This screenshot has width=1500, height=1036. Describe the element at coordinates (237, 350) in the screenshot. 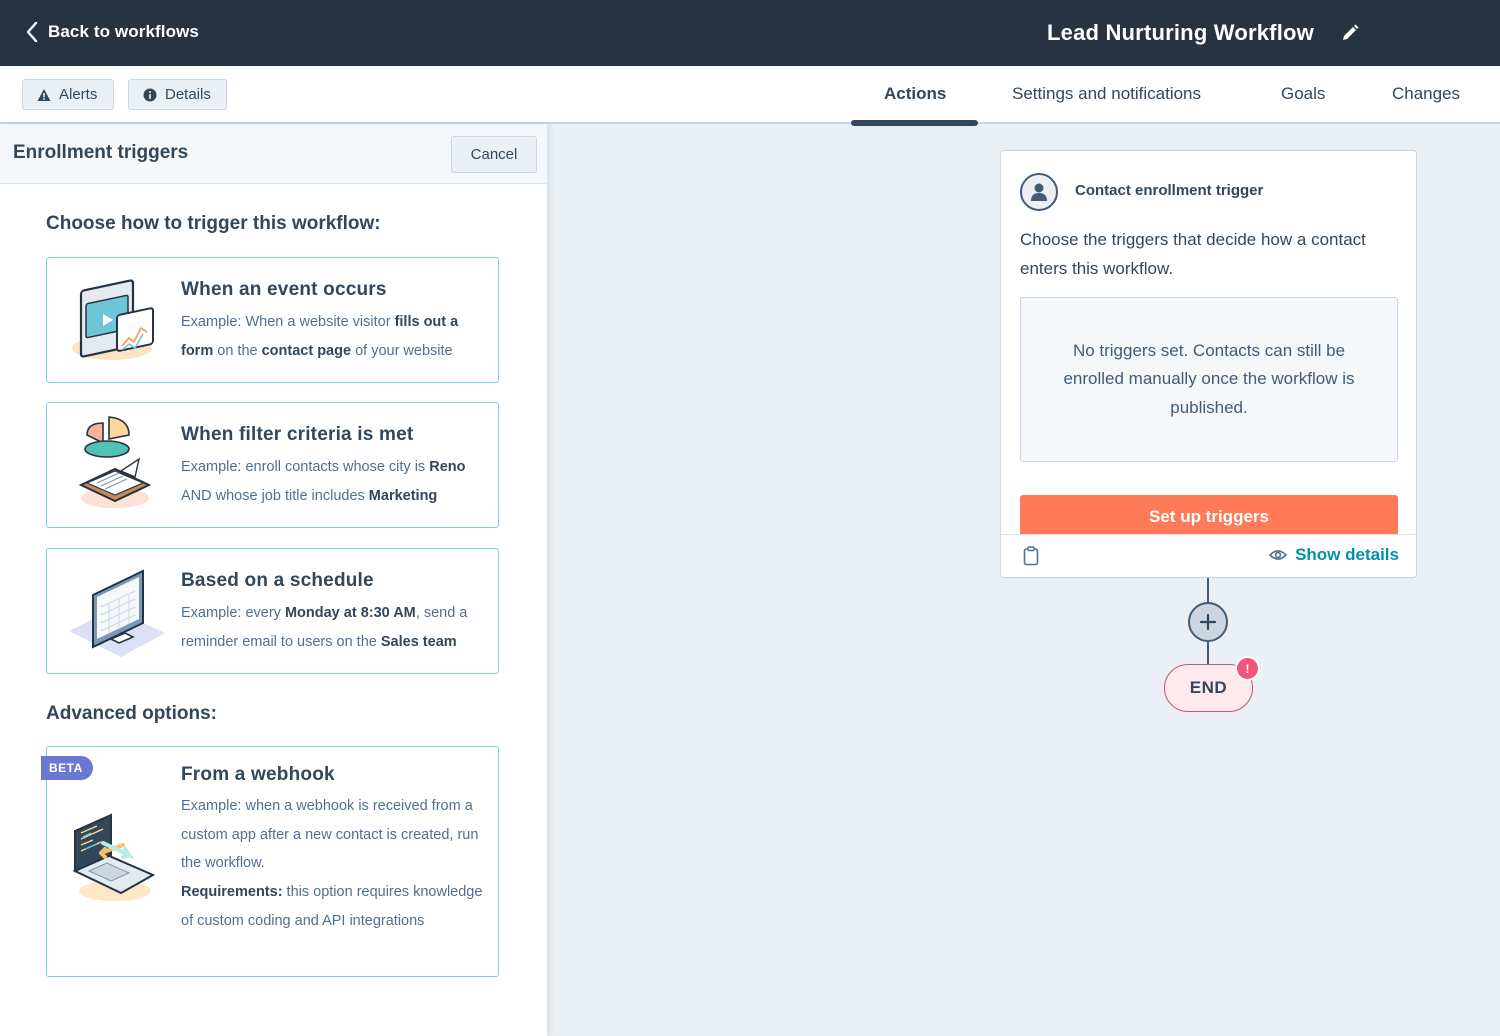

I see `desc-text: on the` at that location.